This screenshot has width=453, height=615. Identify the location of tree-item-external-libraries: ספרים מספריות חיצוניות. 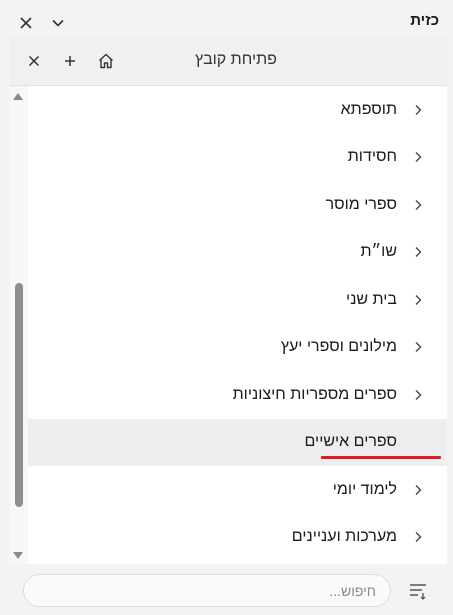
(237, 395).